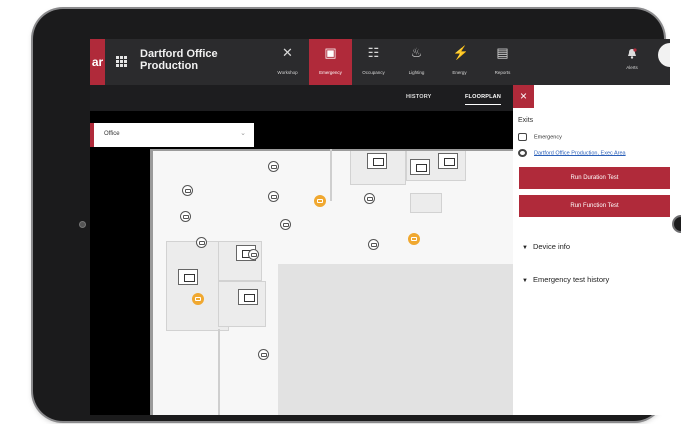 This screenshot has height=424, width=681. Describe the element at coordinates (540, 137) in the screenshot. I see `device-type-row: Emergency` at that location.